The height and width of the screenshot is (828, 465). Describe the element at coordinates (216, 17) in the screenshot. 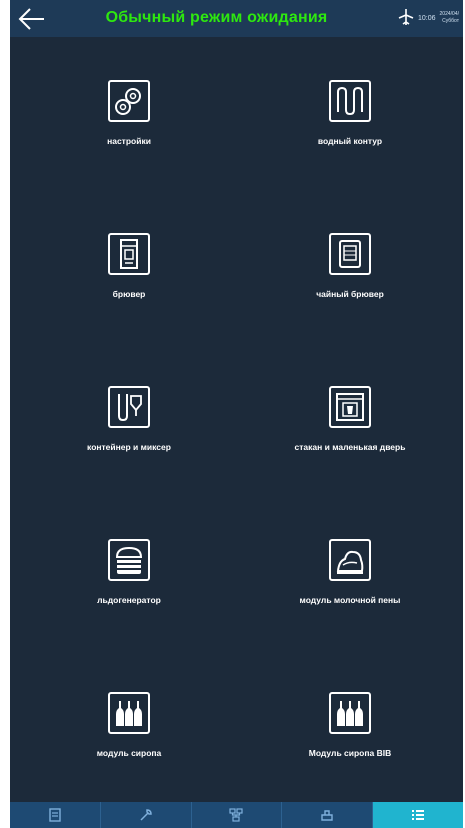

I see `page-title: Обычный режим ожидания` at that location.